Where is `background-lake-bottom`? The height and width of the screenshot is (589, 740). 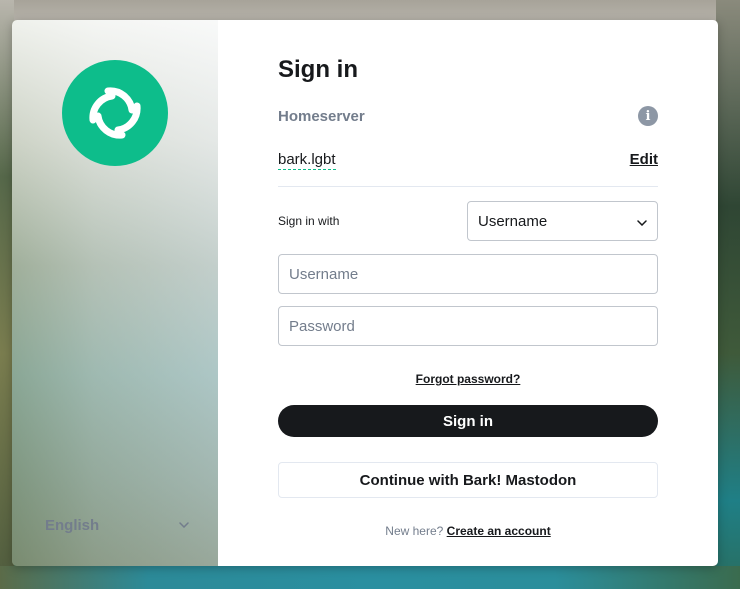
background-lake-bottom is located at coordinates (370, 577).